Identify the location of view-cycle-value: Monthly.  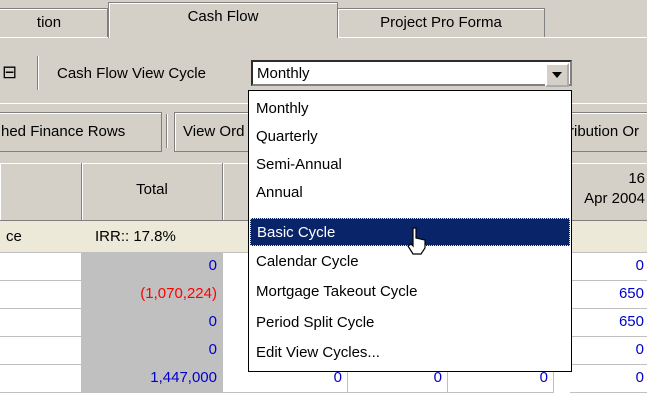
(283, 73).